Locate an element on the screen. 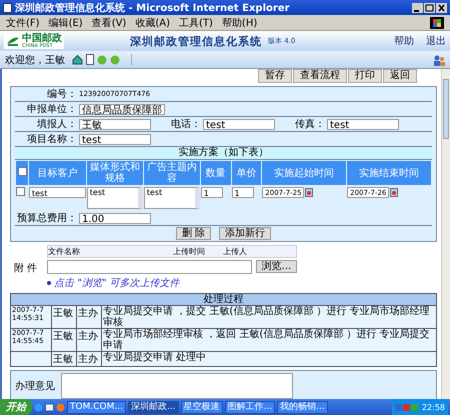 The width and height of the screenshot is (450, 415). menu-item: 工具(T) is located at coordinates (196, 23).